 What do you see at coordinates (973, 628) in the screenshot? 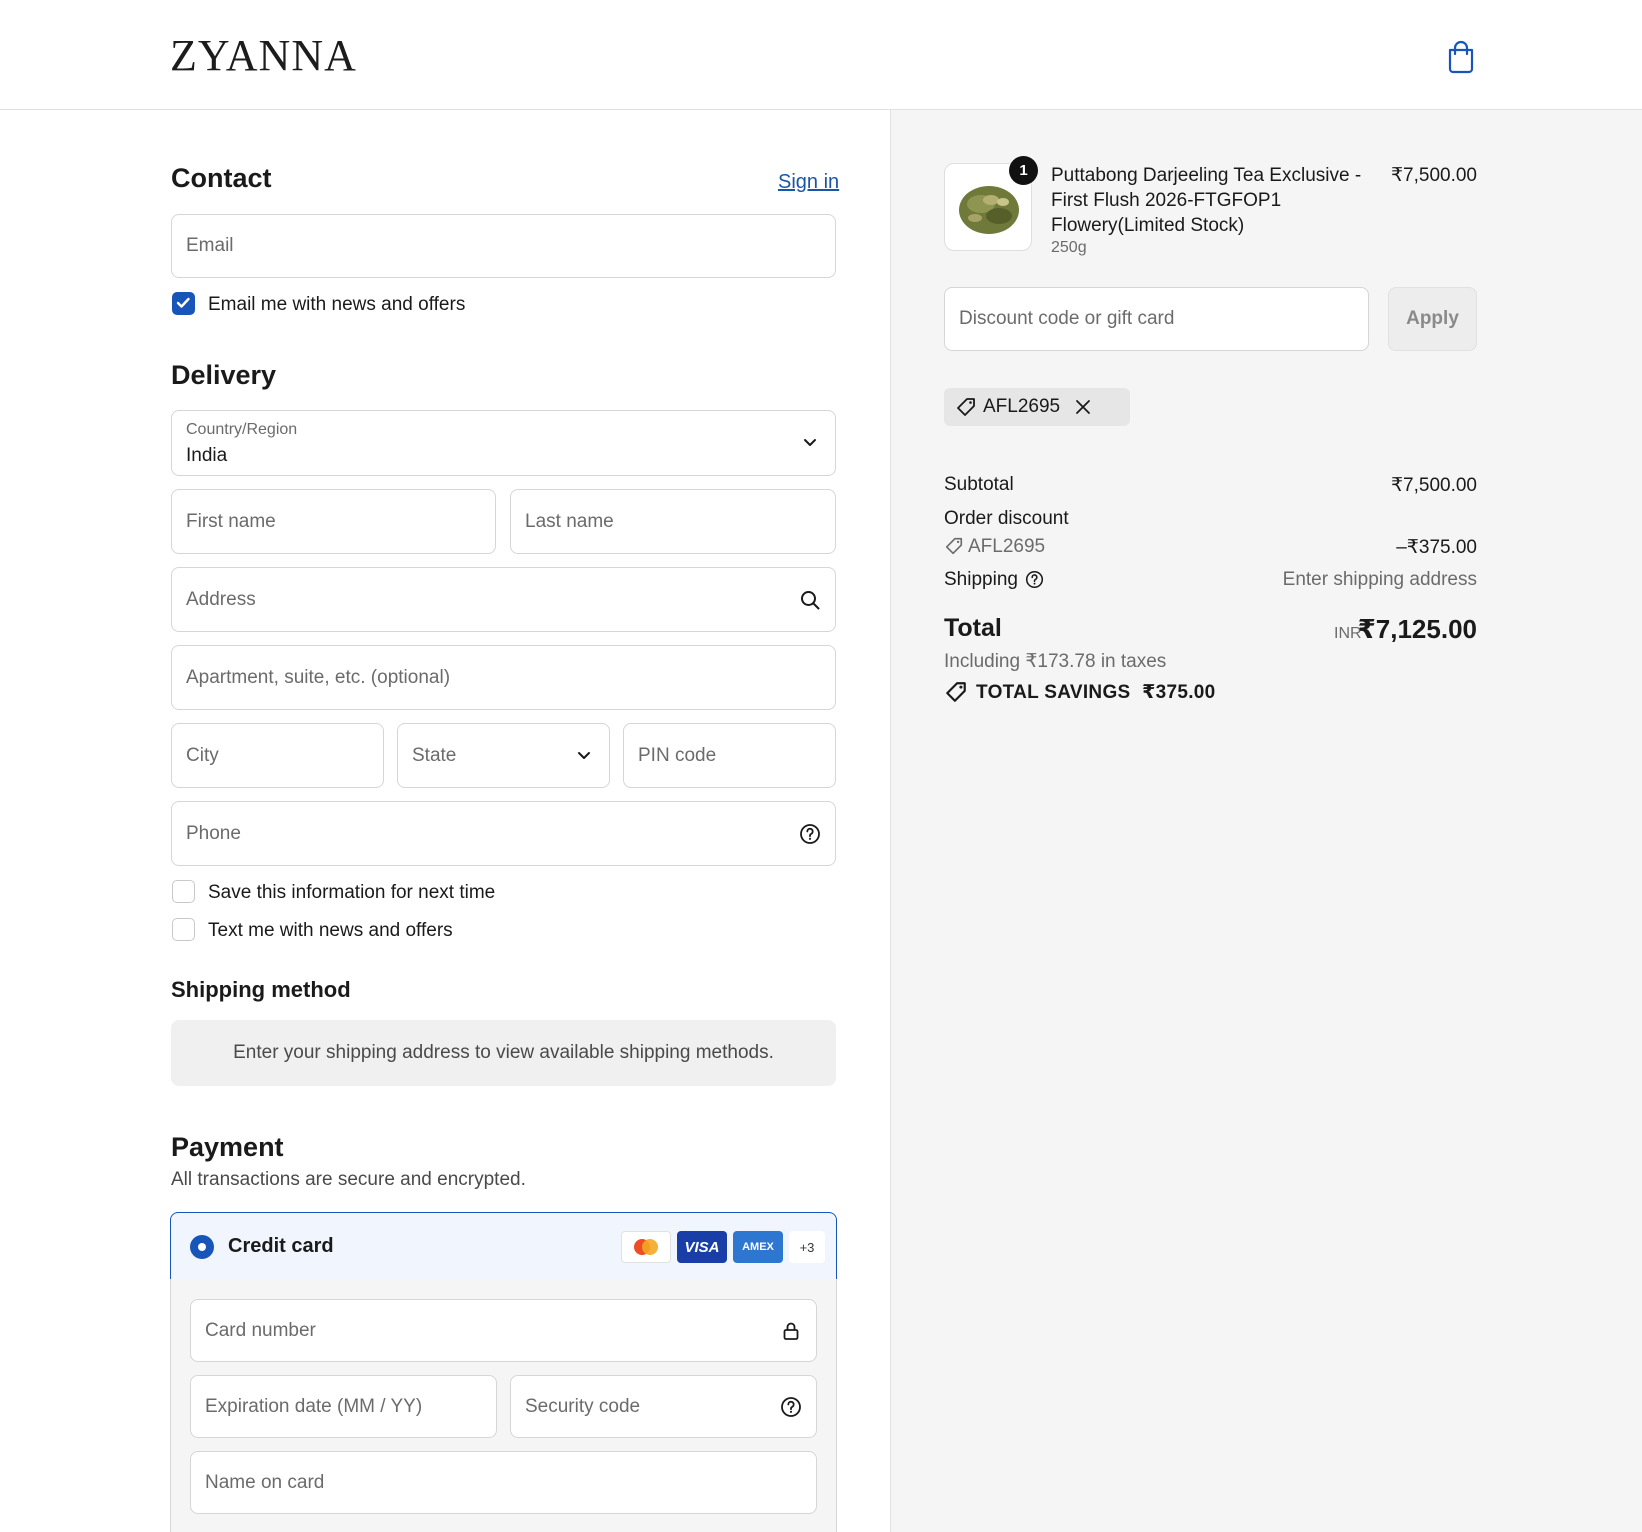
I see `total-label: Total` at bounding box center [973, 628].